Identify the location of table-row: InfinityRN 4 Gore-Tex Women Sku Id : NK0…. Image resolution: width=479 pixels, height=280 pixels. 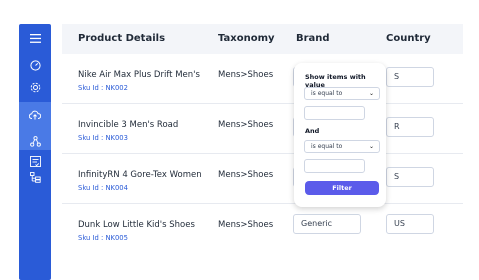
(262, 179).